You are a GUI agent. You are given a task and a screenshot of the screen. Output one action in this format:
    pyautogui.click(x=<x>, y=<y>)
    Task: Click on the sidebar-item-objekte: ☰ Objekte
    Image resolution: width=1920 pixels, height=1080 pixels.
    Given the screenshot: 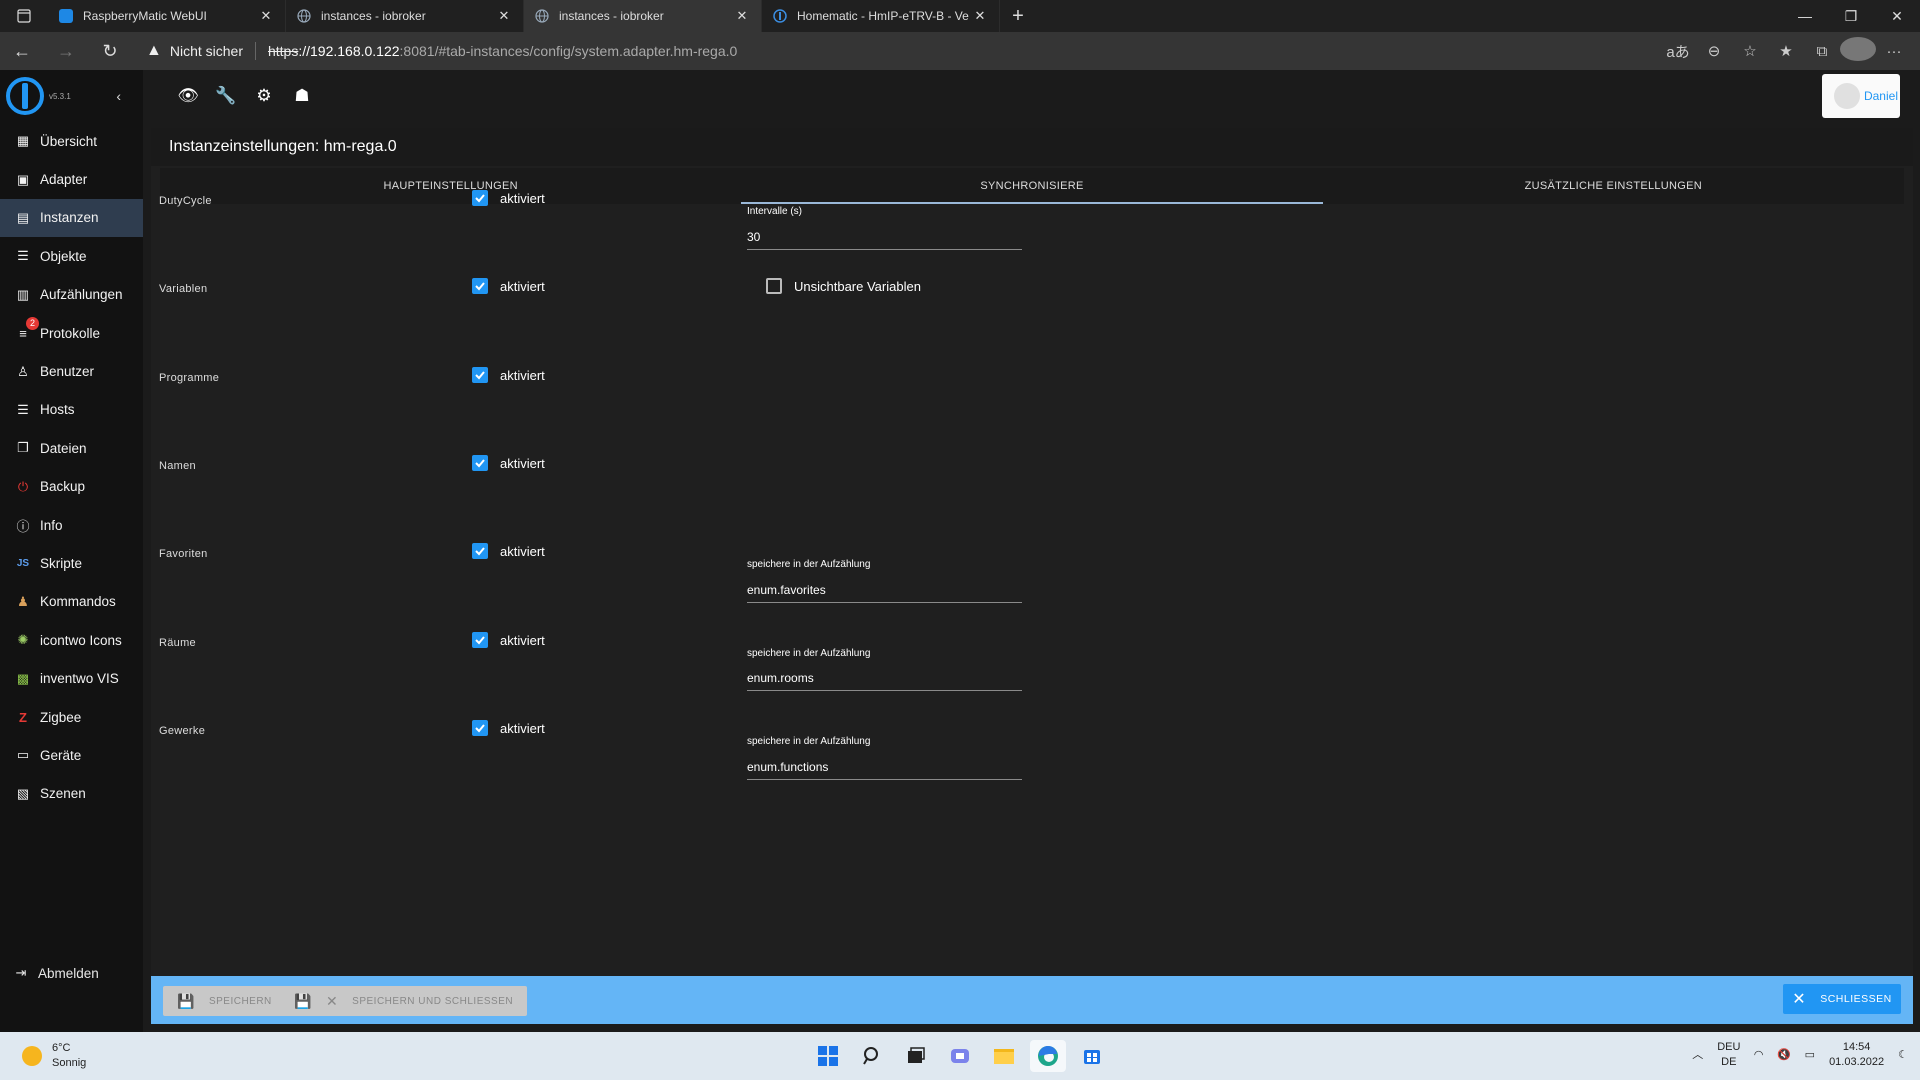 What is the action you would take?
    pyautogui.click(x=71, y=256)
    